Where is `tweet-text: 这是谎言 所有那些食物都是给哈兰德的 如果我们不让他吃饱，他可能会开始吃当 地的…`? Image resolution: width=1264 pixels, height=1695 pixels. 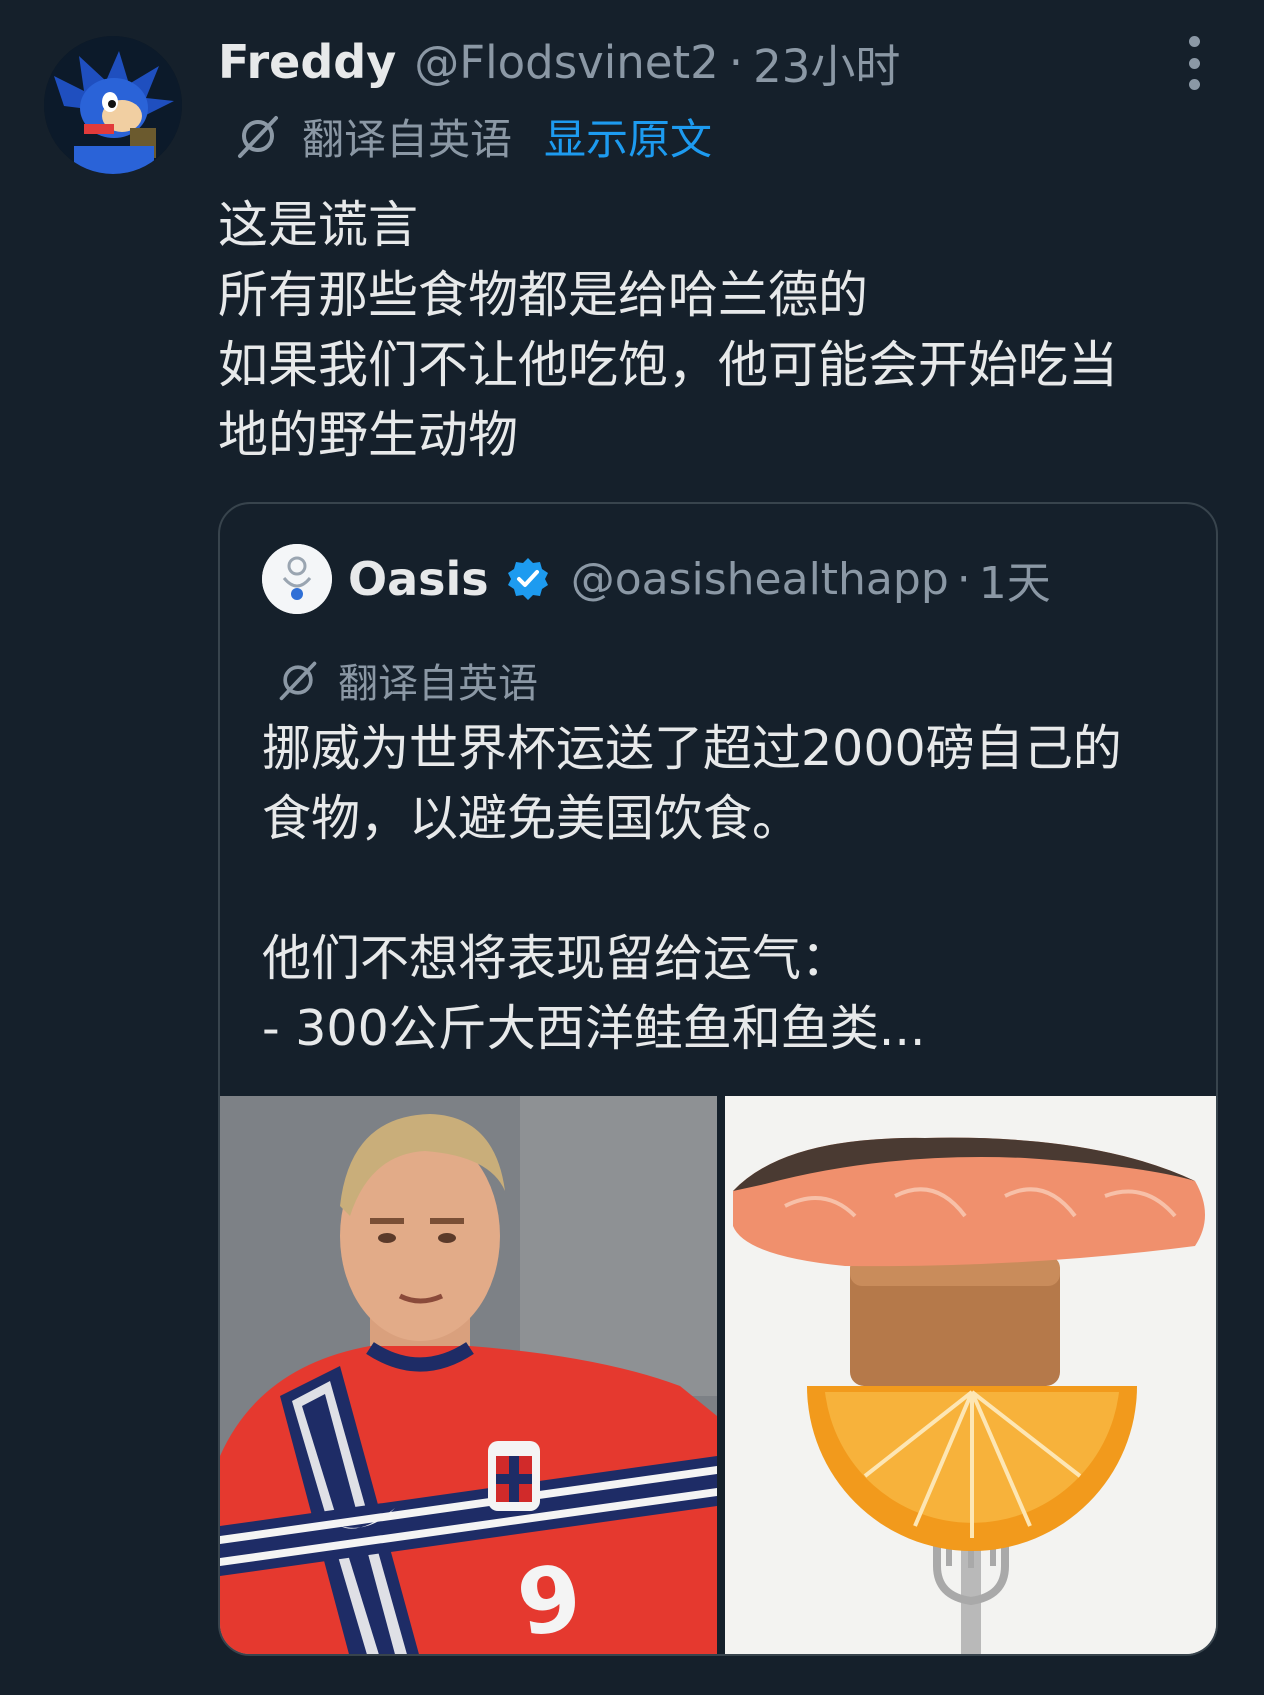 tweet-text: 这是谎言 所有那些食物都是给哈兰德的 如果我们不让他吃饱，他可能会开始吃当 地的… is located at coordinates (708, 330).